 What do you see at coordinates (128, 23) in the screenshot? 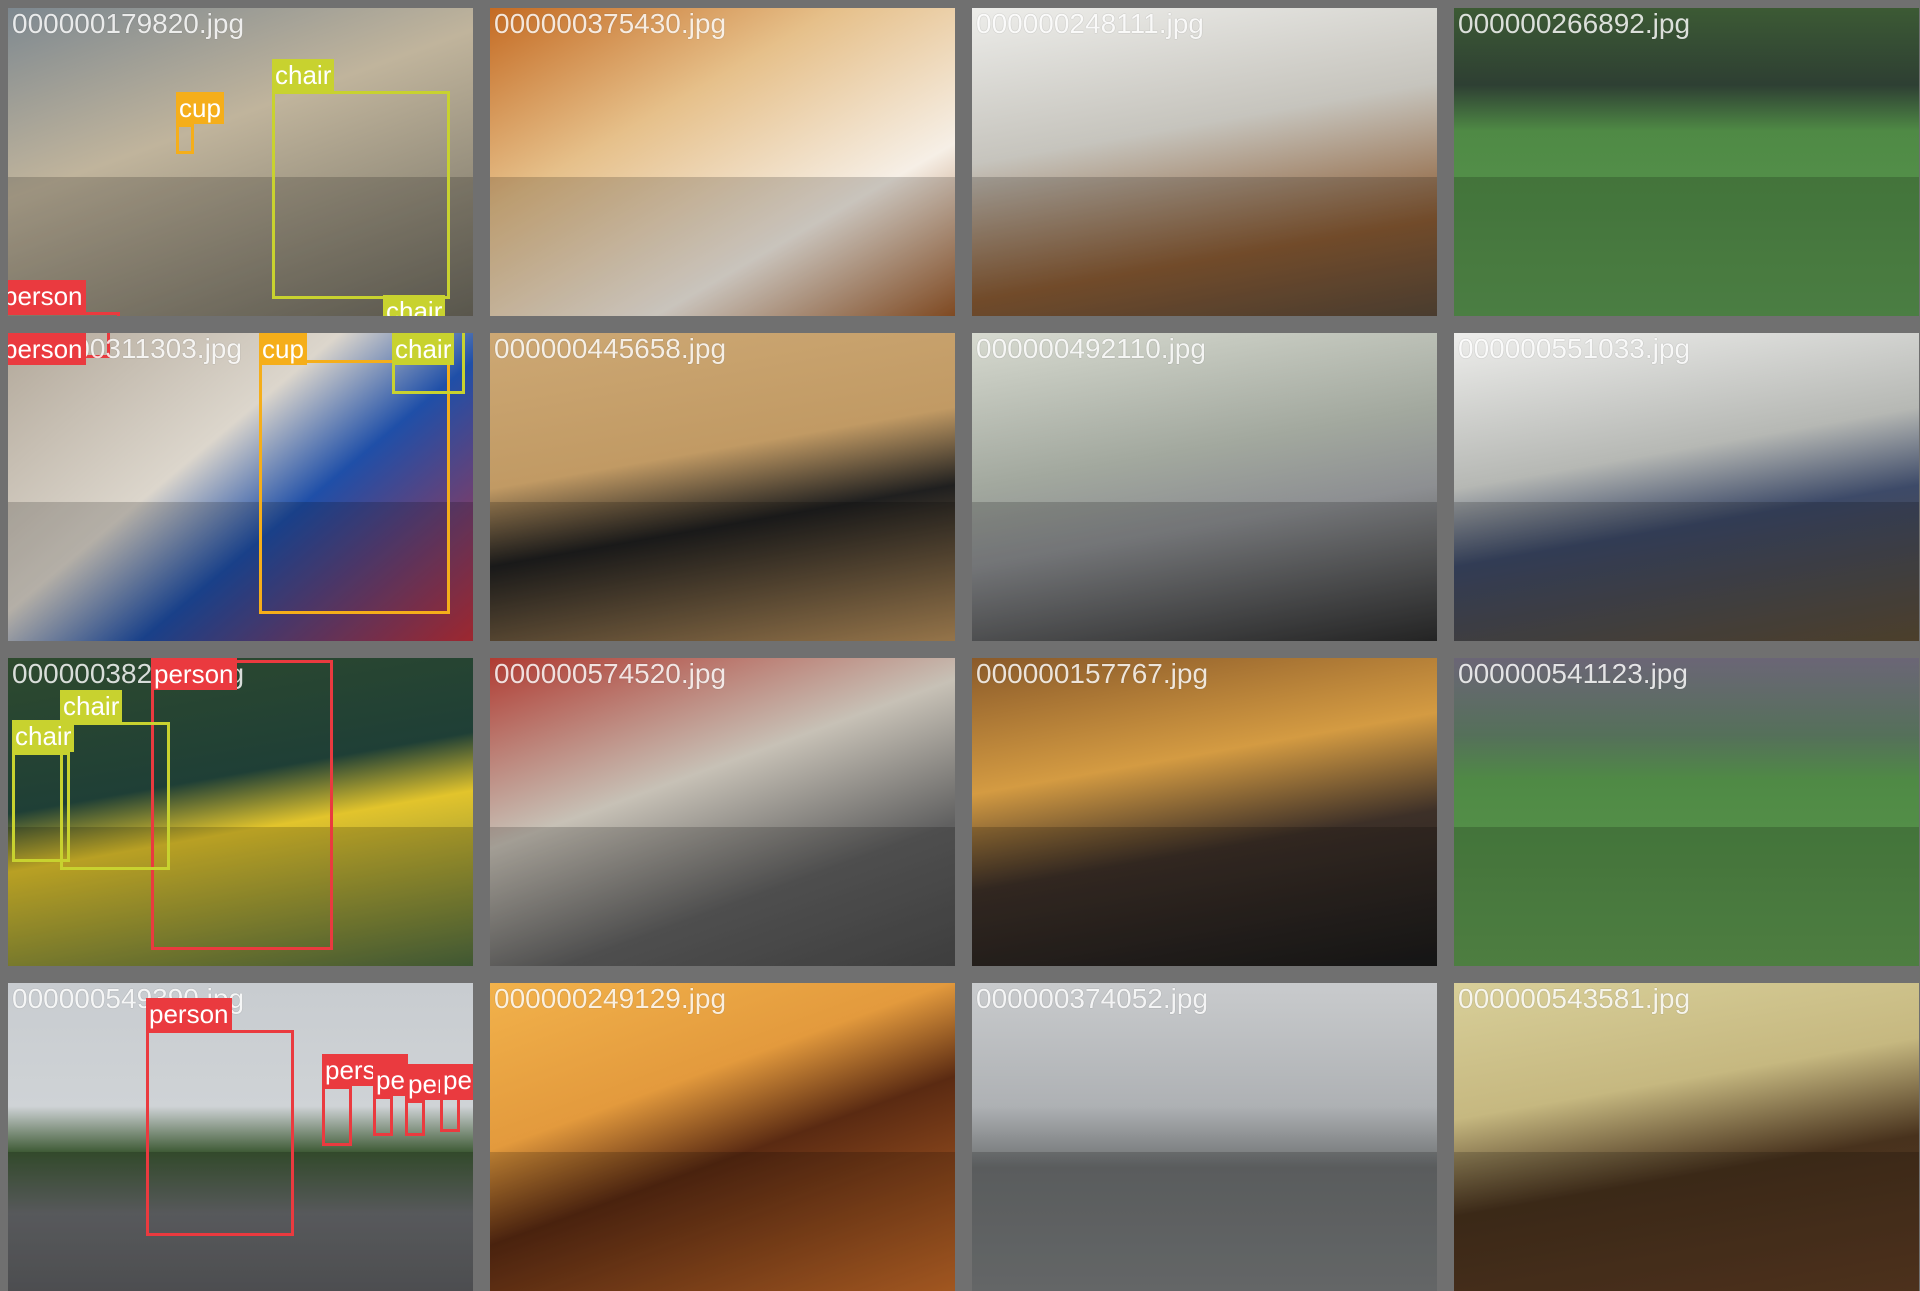
I see `image-filename: 000000179820.jpg` at bounding box center [128, 23].